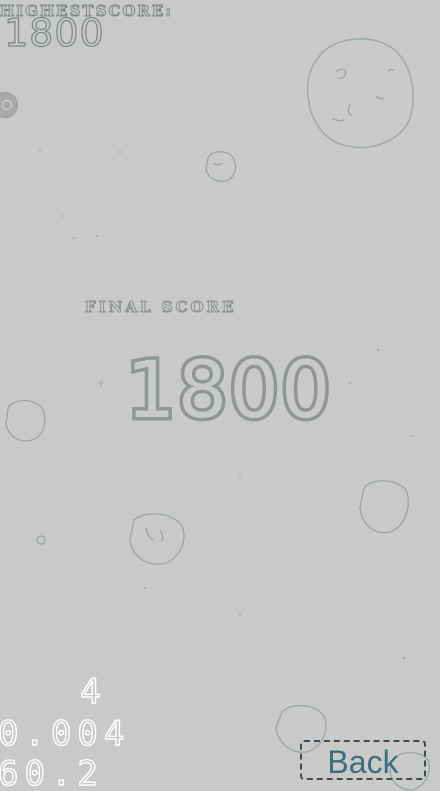 This screenshot has width=440, height=791. What do you see at coordinates (360, 93) in the screenshot?
I see `asteroid-large` at bounding box center [360, 93].